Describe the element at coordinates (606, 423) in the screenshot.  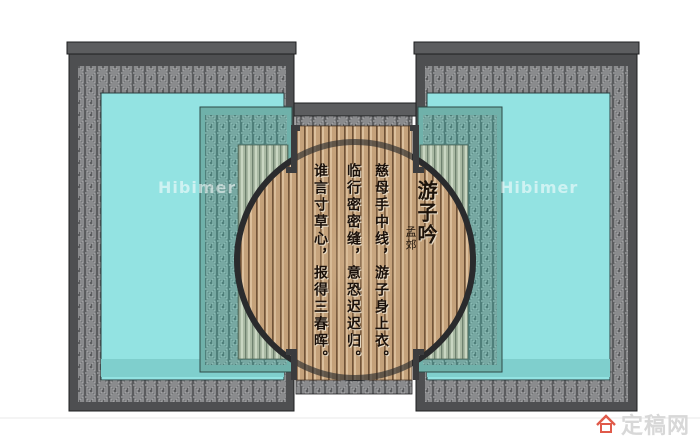
I see `house-logo-icon` at that location.